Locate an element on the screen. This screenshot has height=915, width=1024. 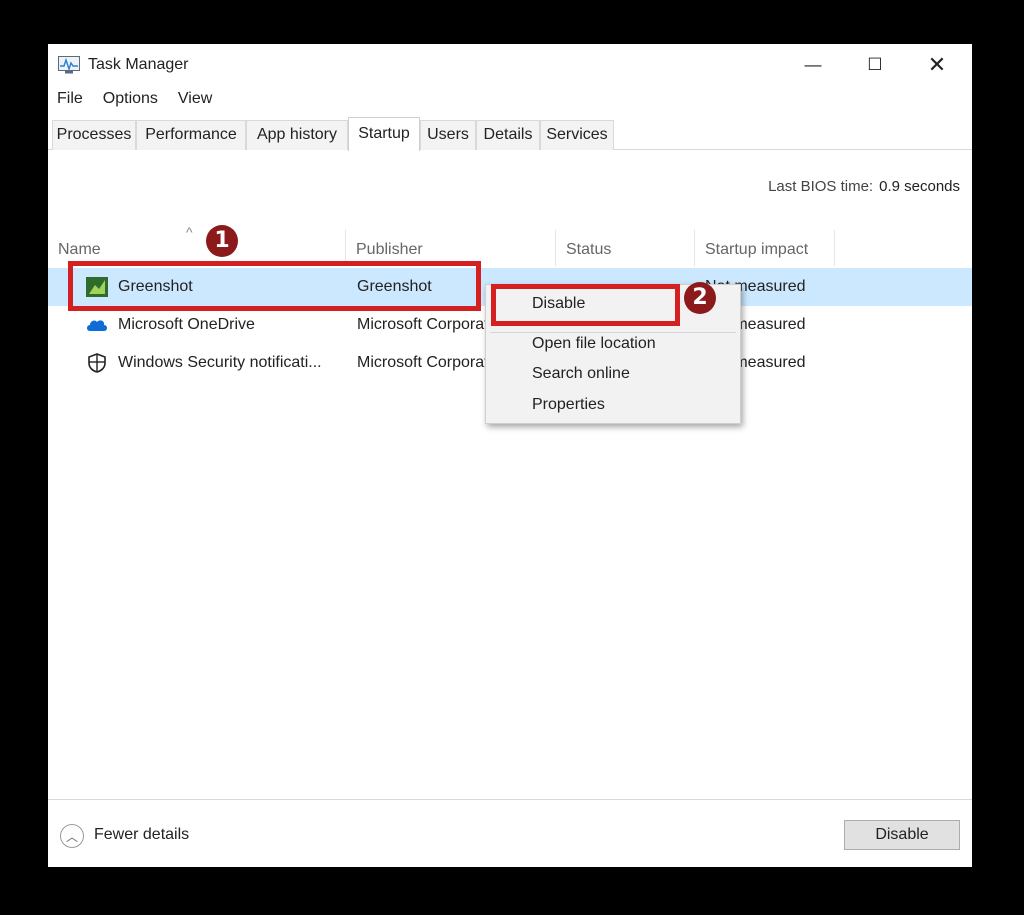
tab-startup: Startup is located at coordinates (384, 134).